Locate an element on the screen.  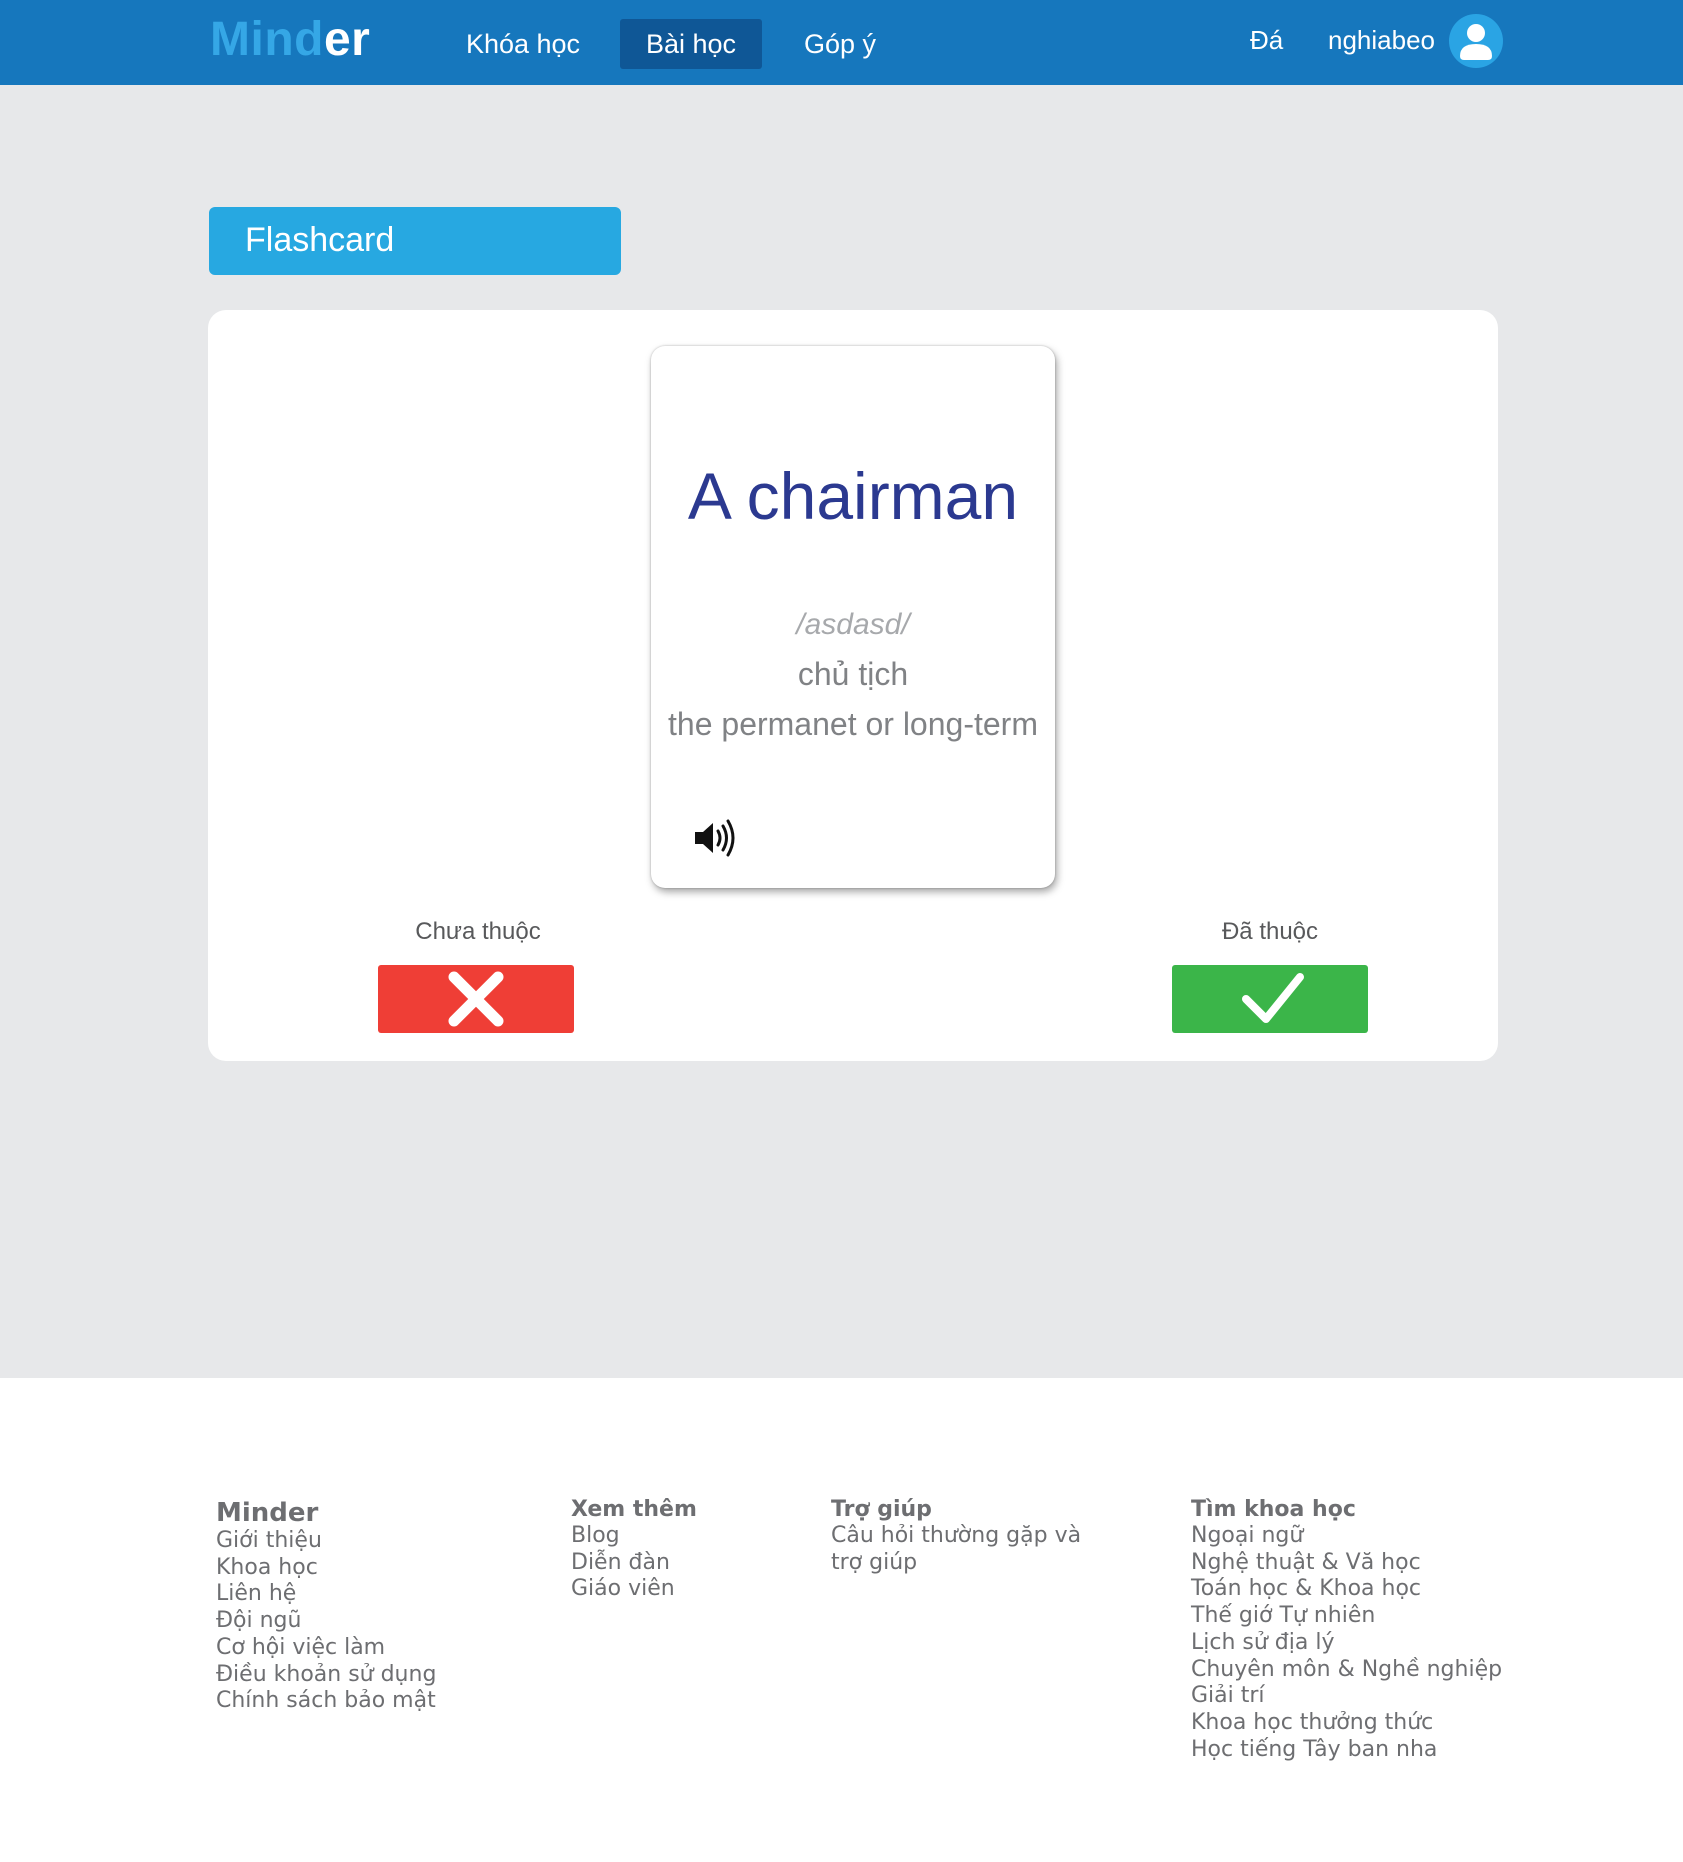
footer-col-help: Trợ giúp Câu hỏi thường gặp và trợ giúp is located at coordinates (956, 1536).